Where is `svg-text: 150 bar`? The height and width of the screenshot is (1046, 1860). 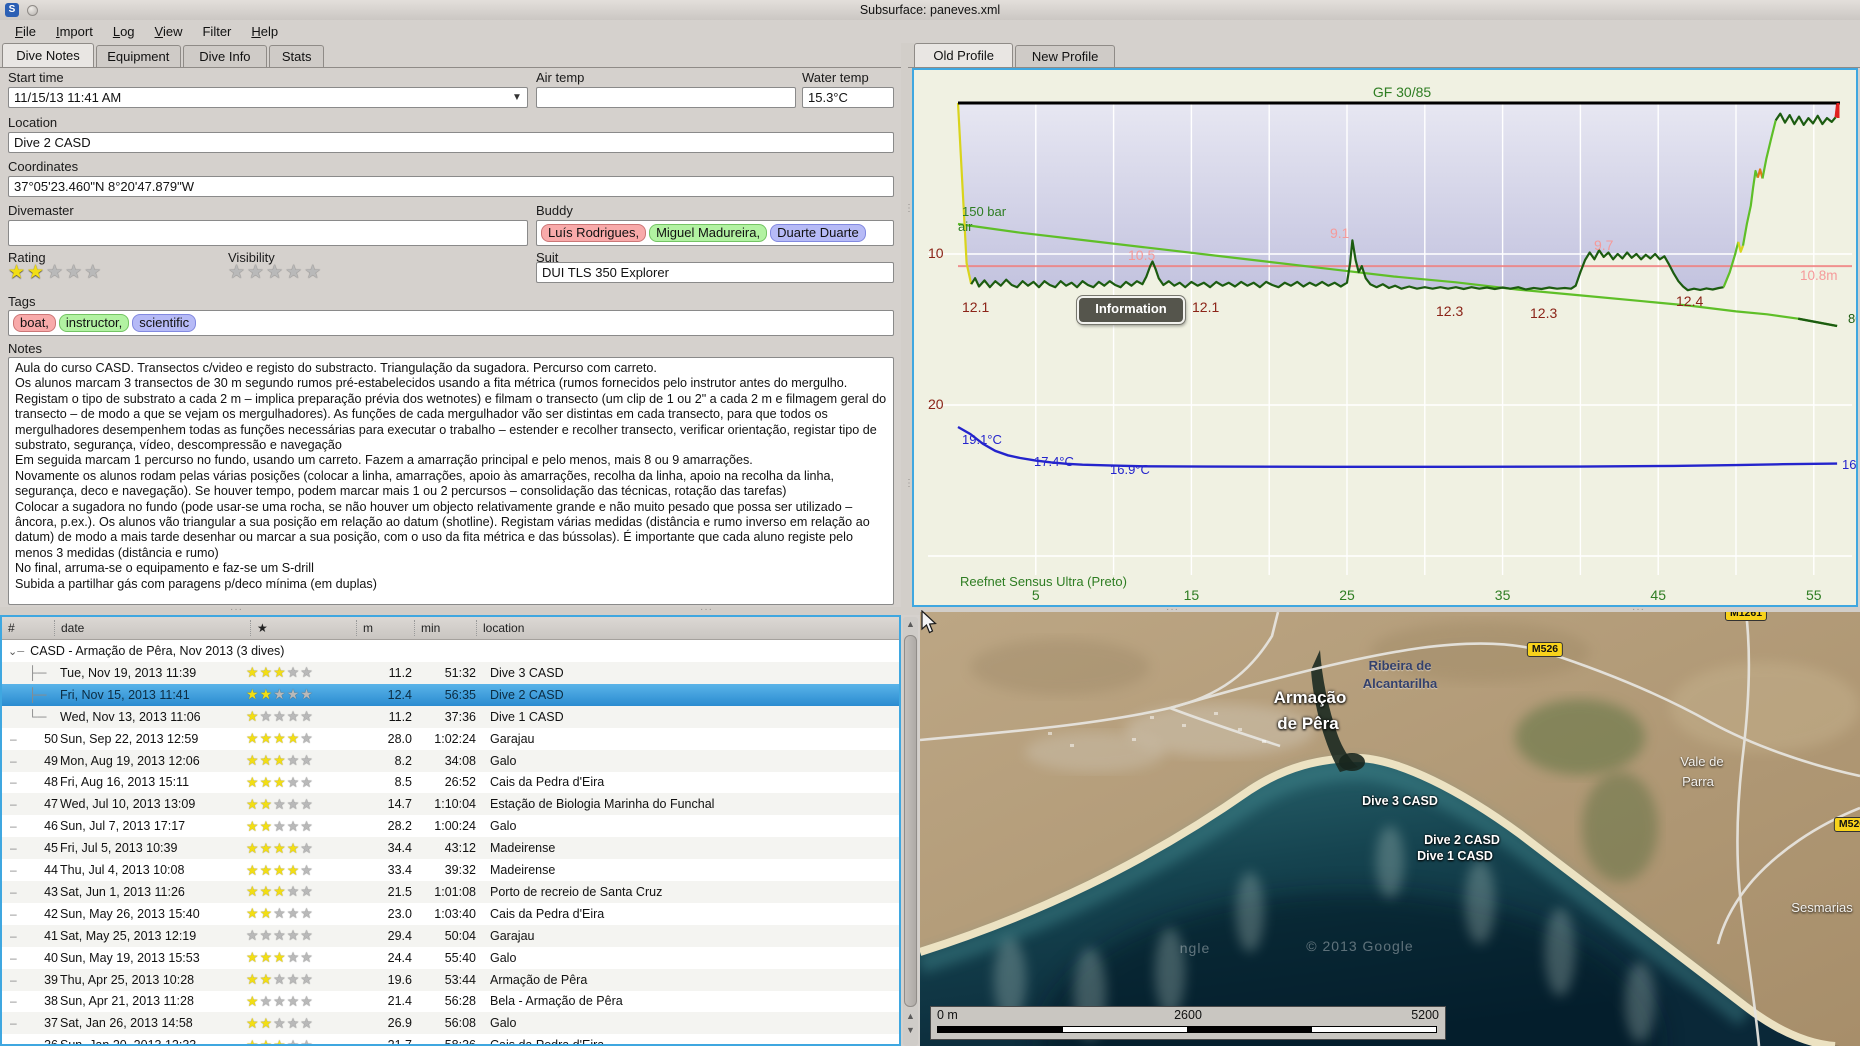
svg-text: 150 bar is located at coordinates (984, 211).